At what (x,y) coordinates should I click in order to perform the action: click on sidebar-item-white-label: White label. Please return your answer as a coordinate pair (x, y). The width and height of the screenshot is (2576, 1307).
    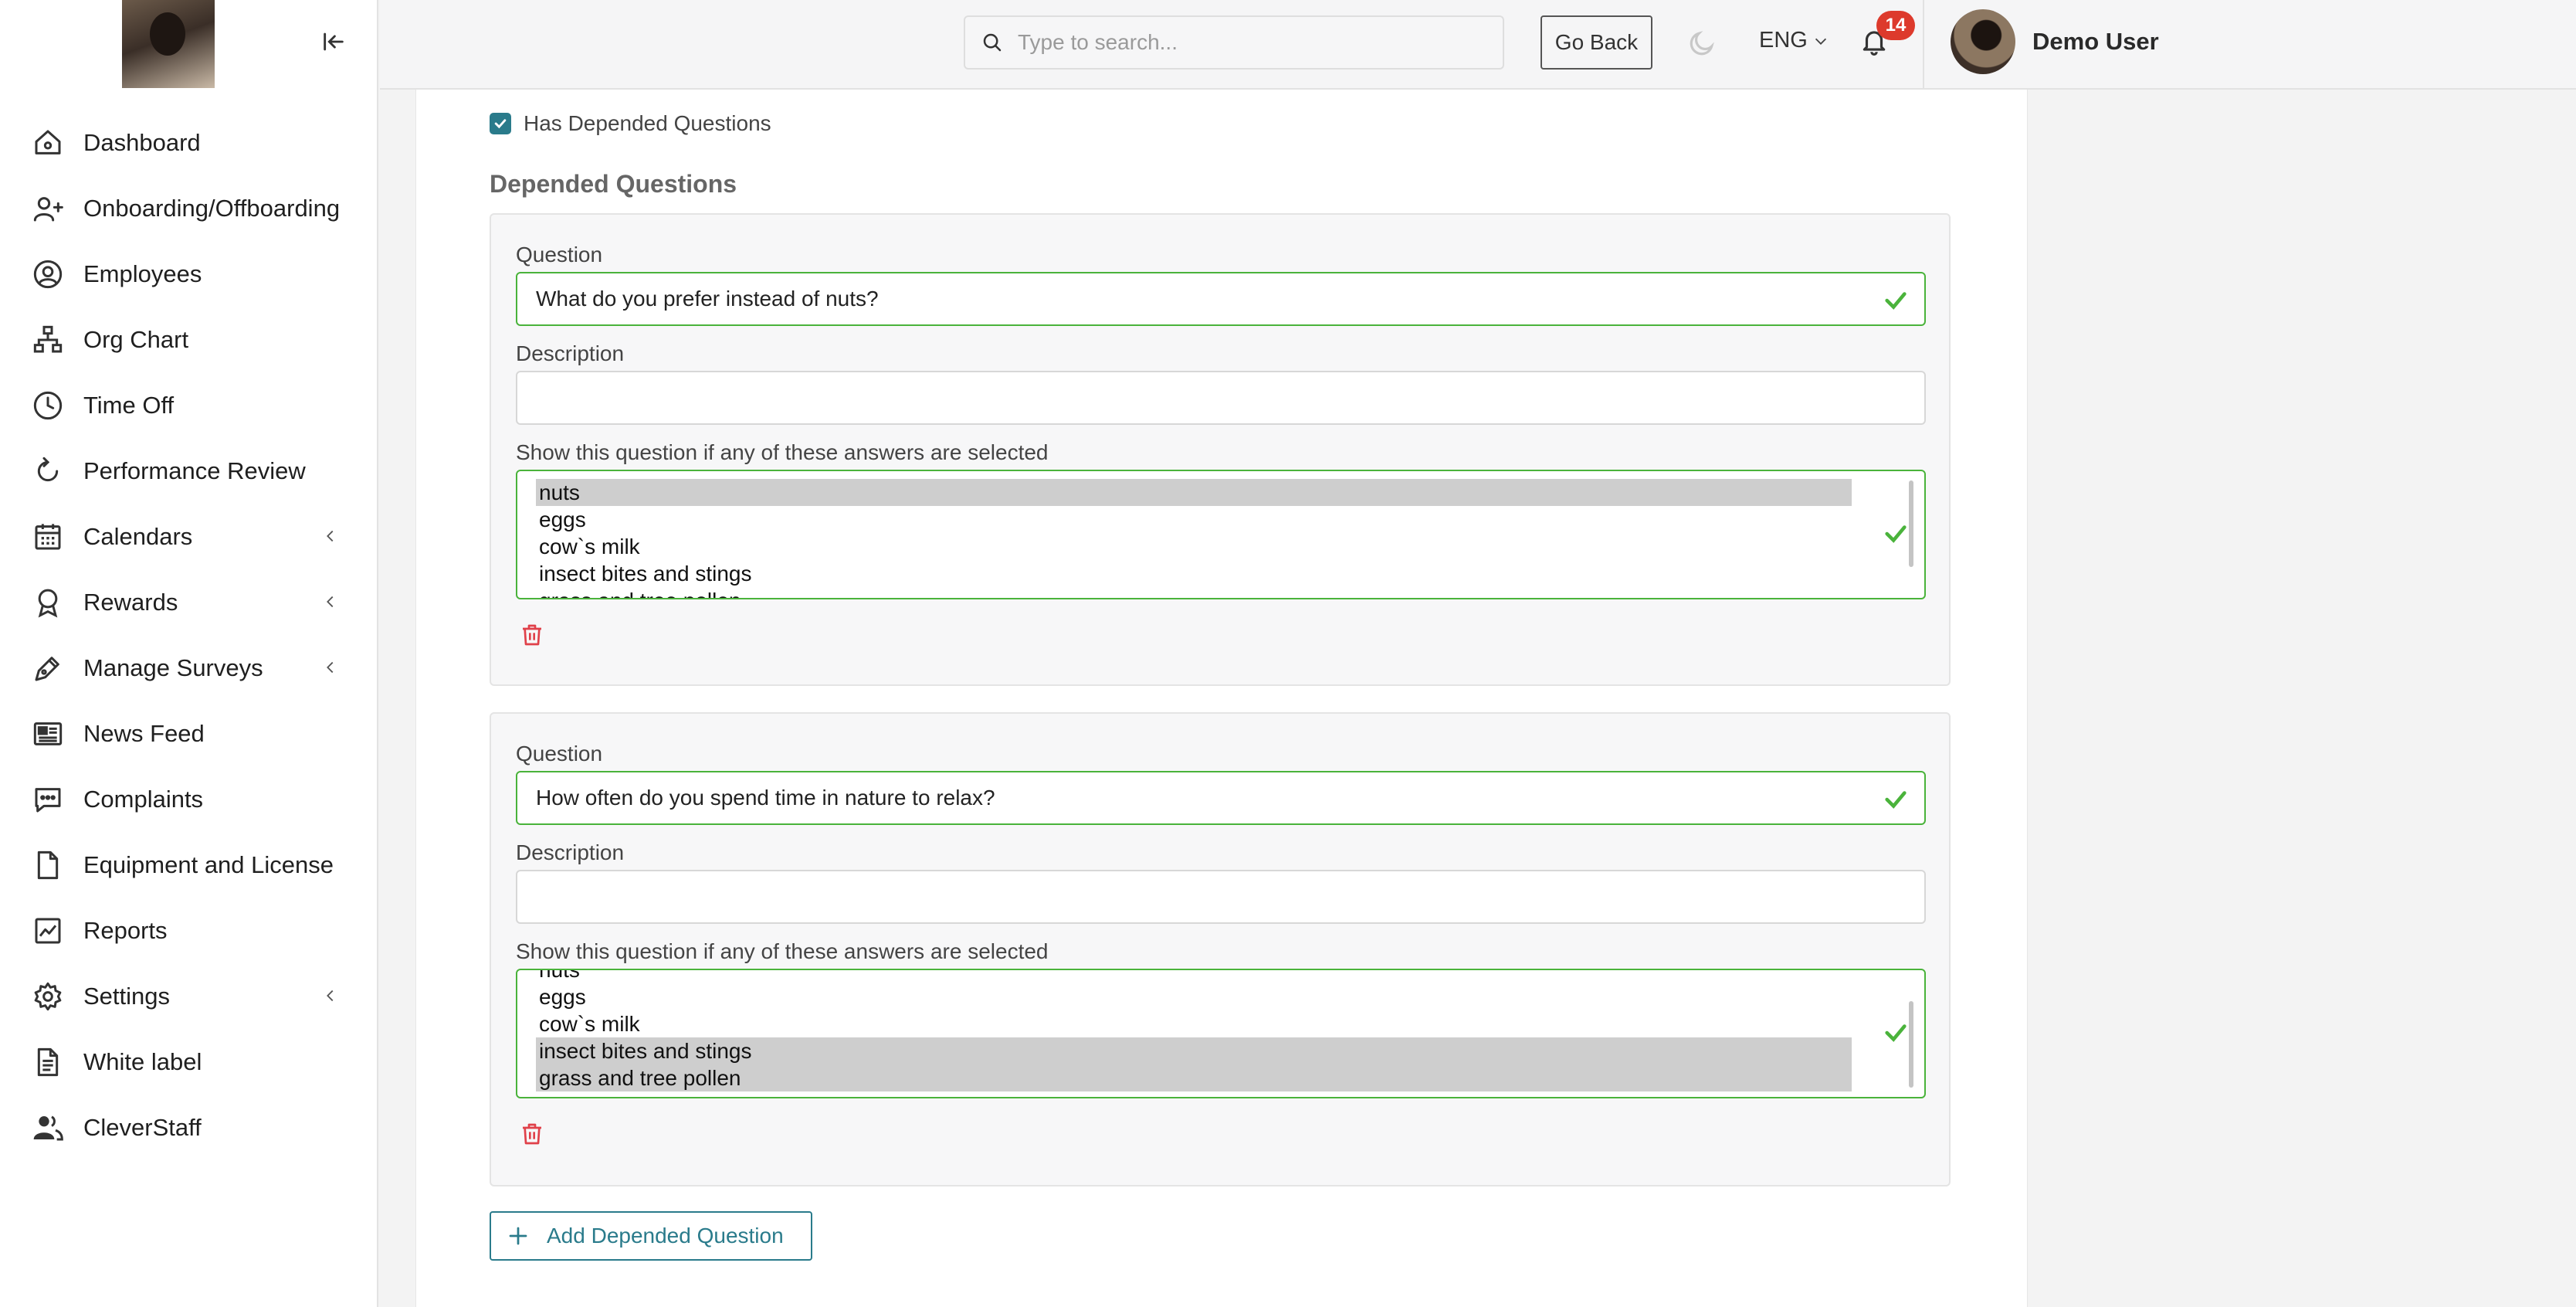
    Looking at the image, I should click on (188, 1062).